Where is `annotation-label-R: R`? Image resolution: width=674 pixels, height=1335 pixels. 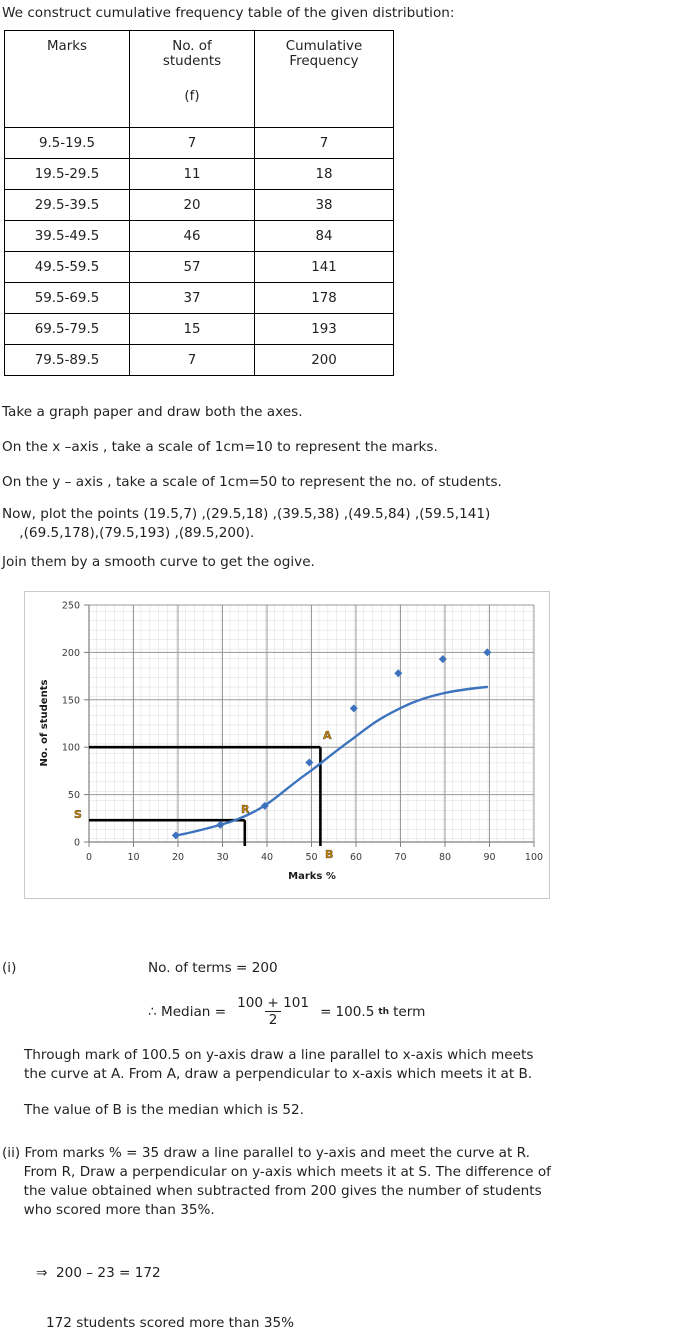
annotation-label-R: R is located at coordinates (245, 809).